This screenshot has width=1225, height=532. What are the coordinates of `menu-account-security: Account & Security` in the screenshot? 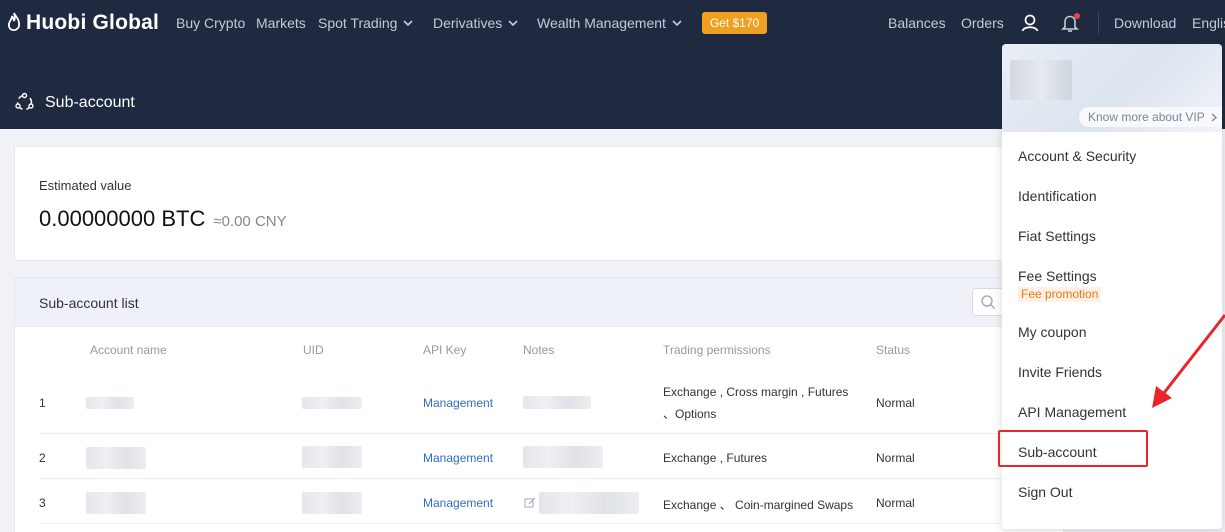 It's located at (1077, 156).